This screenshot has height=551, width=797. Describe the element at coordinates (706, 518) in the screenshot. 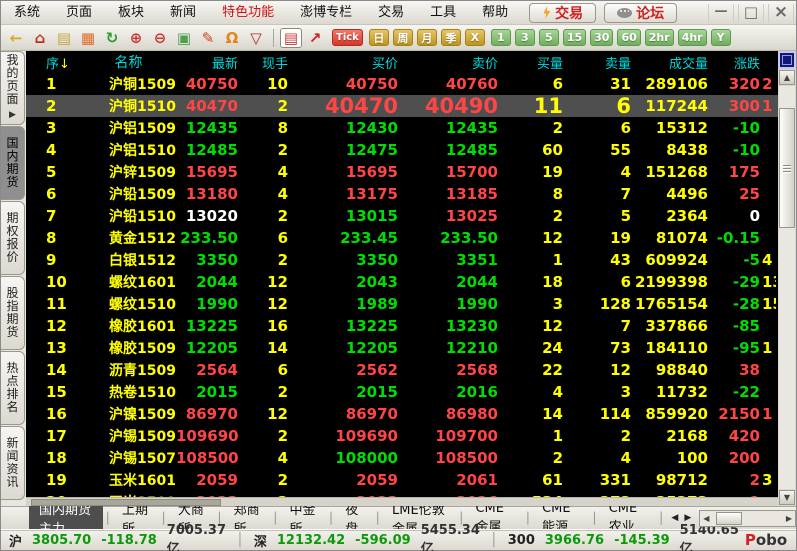

I see `tab-scroll-left-icon: ◀` at that location.